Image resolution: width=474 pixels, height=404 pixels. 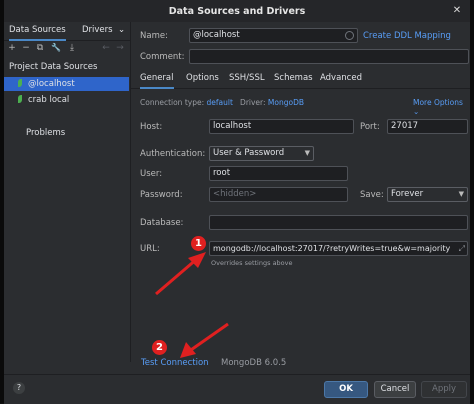 I want to click on cancel-button: Cancel, so click(x=395, y=389).